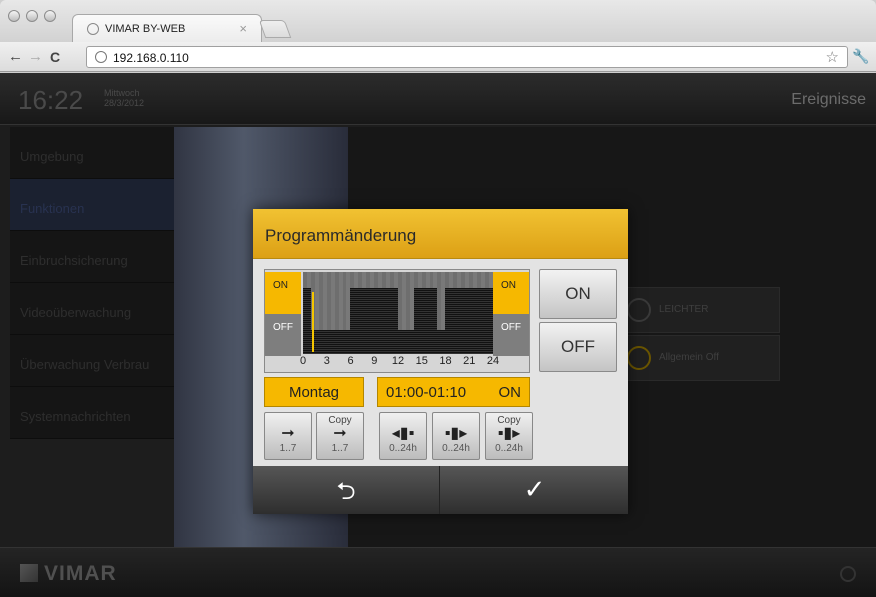 This screenshot has width=876, height=597. Describe the element at coordinates (510, 392) in the screenshot. I see `time-state: ON` at that location.